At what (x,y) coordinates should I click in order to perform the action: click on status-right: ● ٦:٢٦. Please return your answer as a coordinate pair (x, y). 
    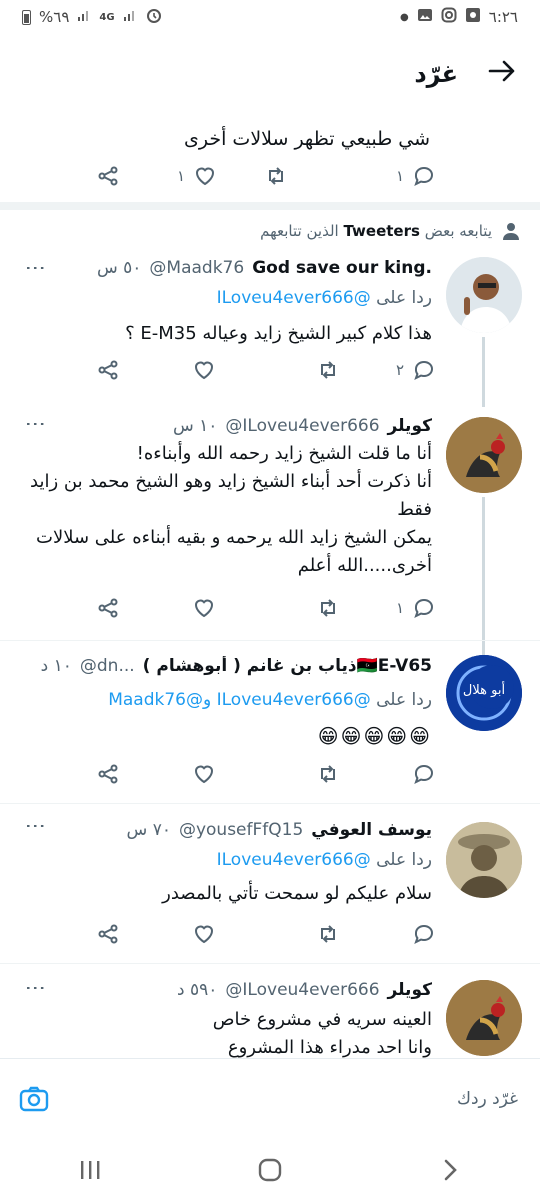
    Looking at the image, I should click on (459, 17).